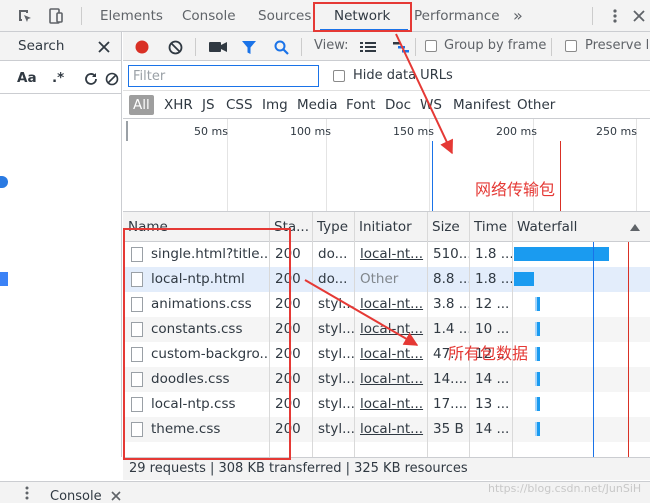 Image resolution: width=650 pixels, height=504 pixels. Describe the element at coordinates (565, 488) in the screenshot. I see `watermark-text: https://blog.csdn.net/JunSiH` at that location.